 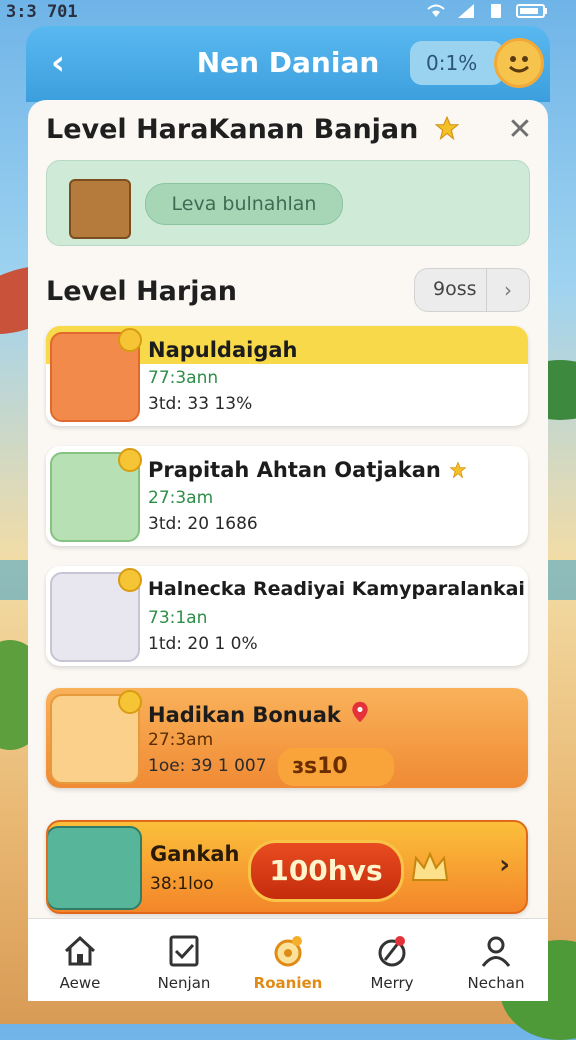 What do you see at coordinates (207, 766) in the screenshot?
I see `item-stat: 1oe: 39 1 007` at bounding box center [207, 766].